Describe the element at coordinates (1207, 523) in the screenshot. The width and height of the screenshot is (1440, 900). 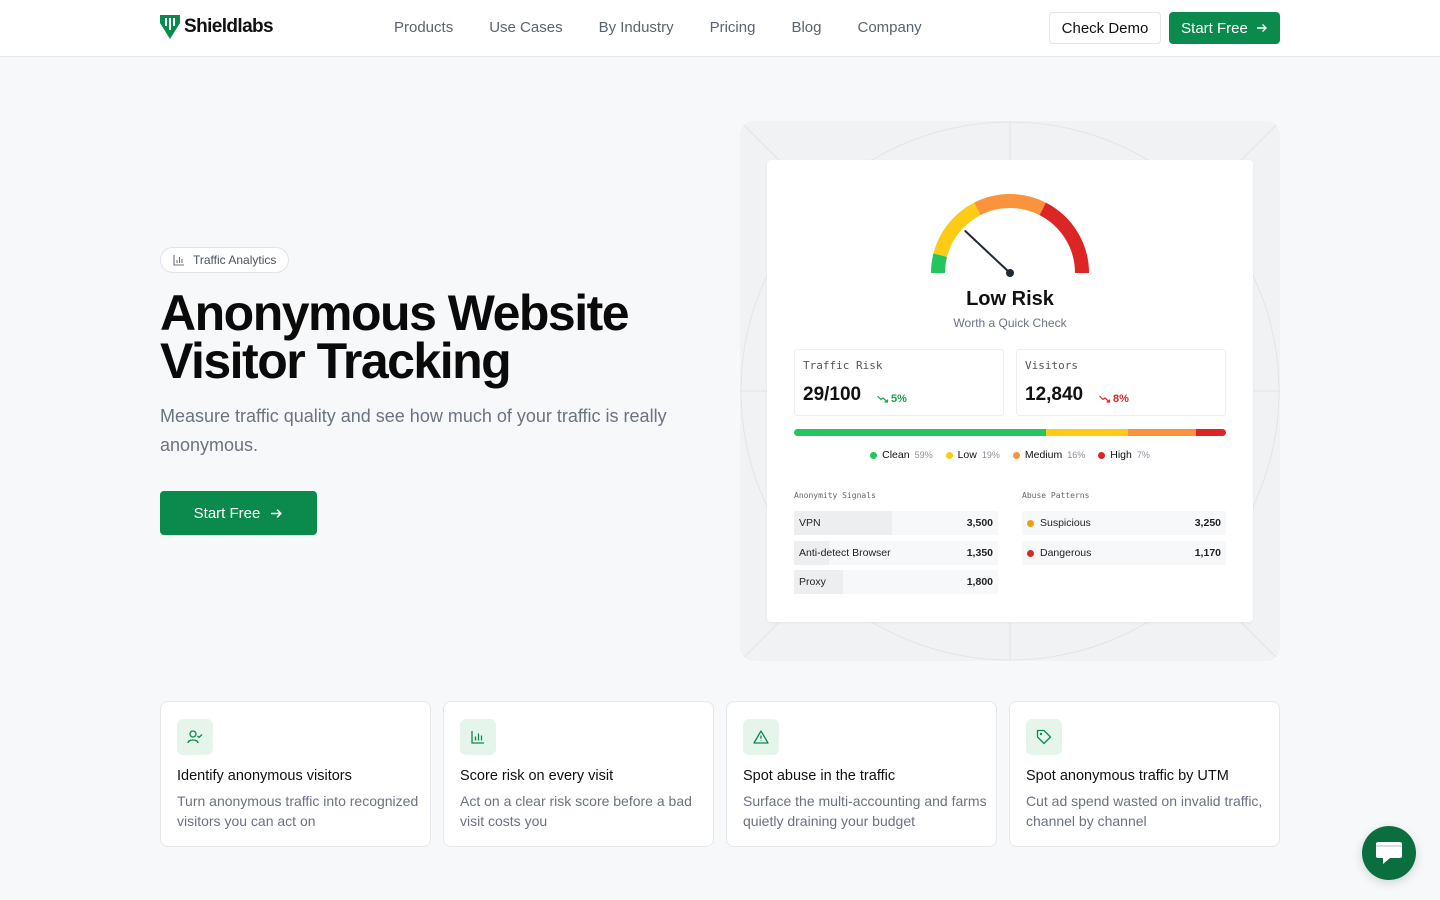
I see `abuse-value: 3,250` at that location.